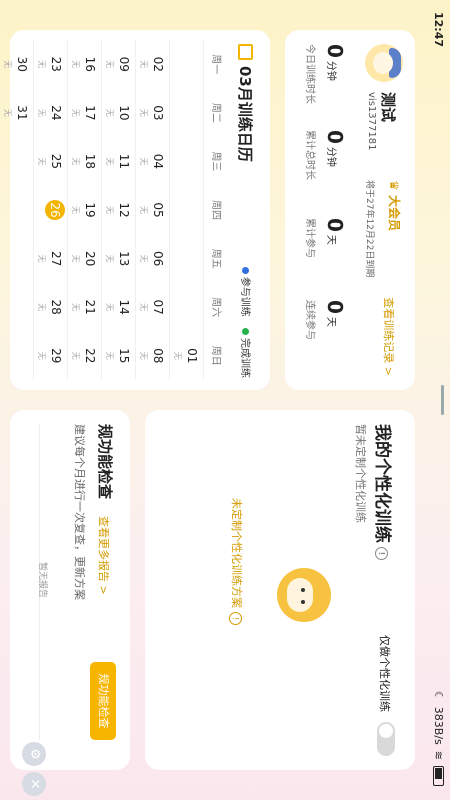 This screenshot has width=450, height=800. I want to click on day-number: 16, so click(90, 64).